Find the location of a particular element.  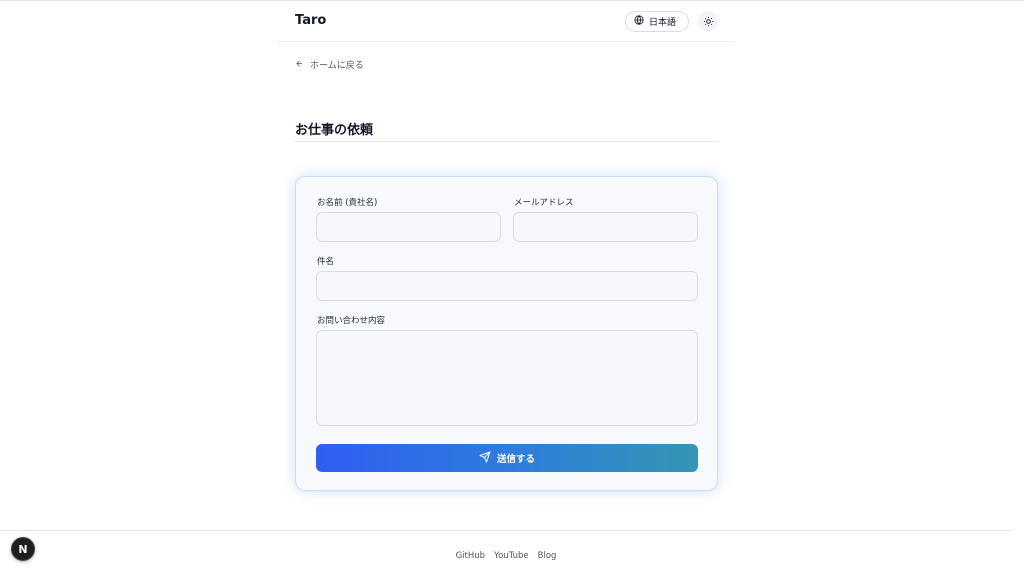

subject-input is located at coordinates (507, 286).